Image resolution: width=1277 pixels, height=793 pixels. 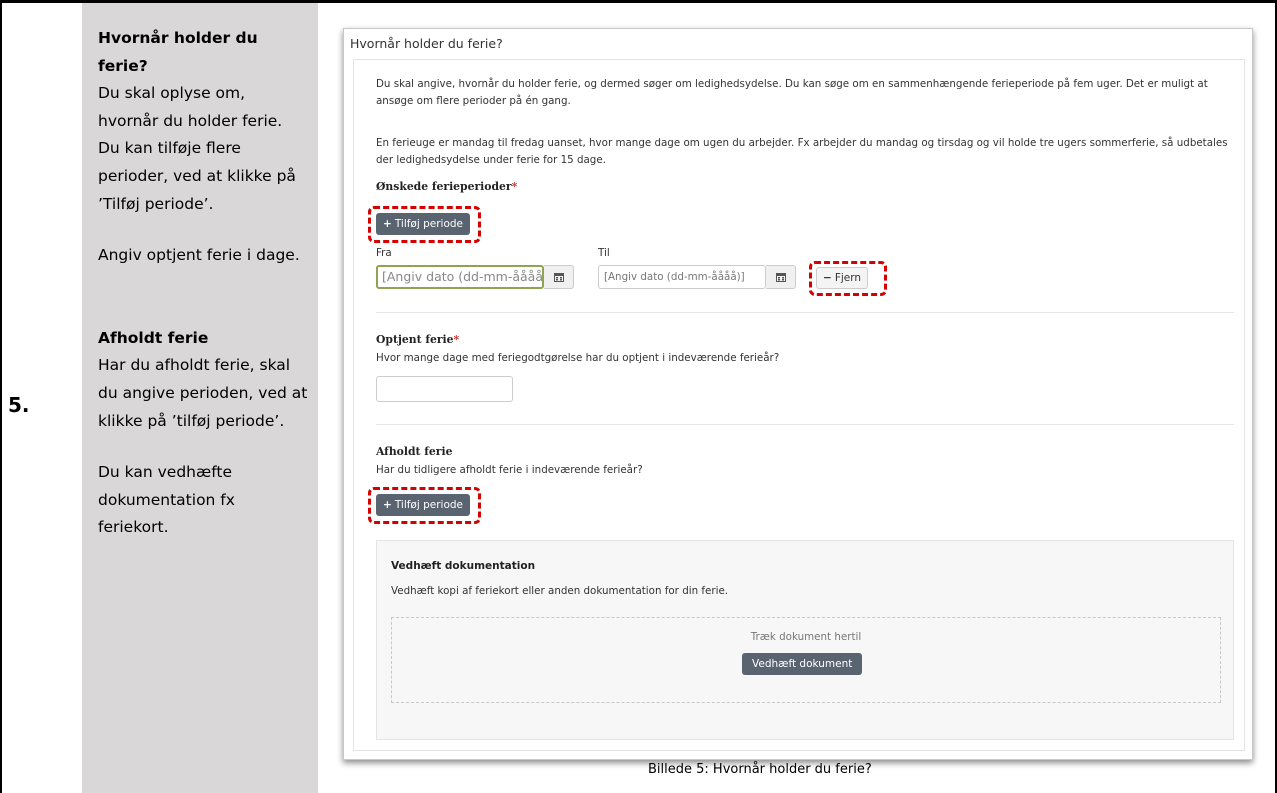 I want to click on drop-text: Træk dokument hertil, so click(x=806, y=637).